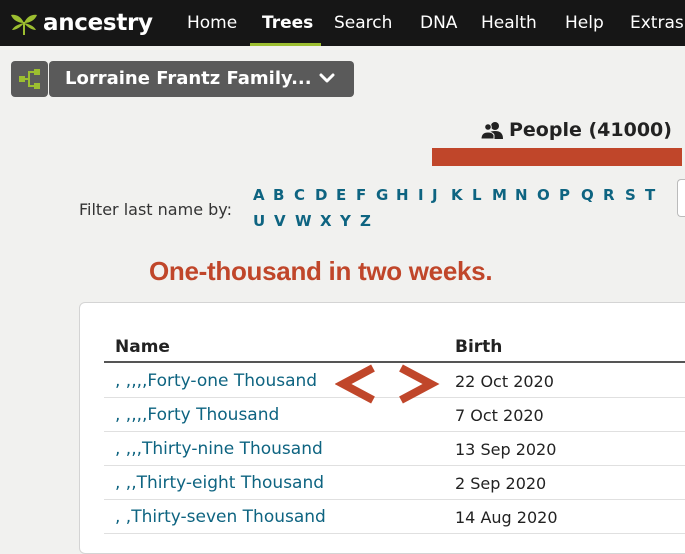 Image resolution: width=685 pixels, height=554 pixels. Describe the element at coordinates (216, 381) in the screenshot. I see `person-link: , ,,,,Forty-one Thousand` at that location.